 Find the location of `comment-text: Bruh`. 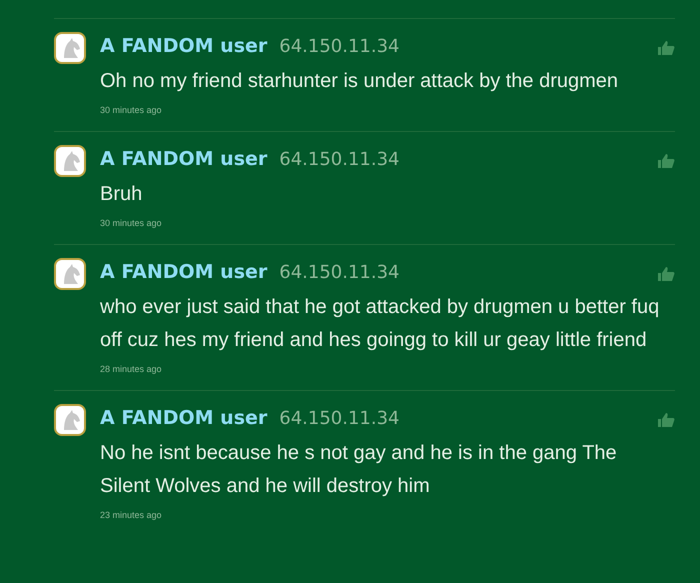

comment-text: Bruh is located at coordinates (122, 194).